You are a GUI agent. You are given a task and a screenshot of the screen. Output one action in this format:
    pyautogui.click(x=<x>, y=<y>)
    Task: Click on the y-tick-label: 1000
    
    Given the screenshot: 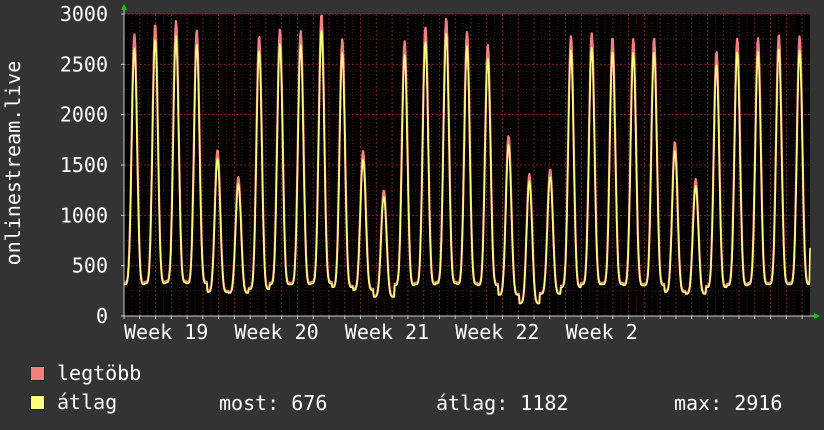 What is the action you would take?
    pyautogui.click(x=84, y=215)
    